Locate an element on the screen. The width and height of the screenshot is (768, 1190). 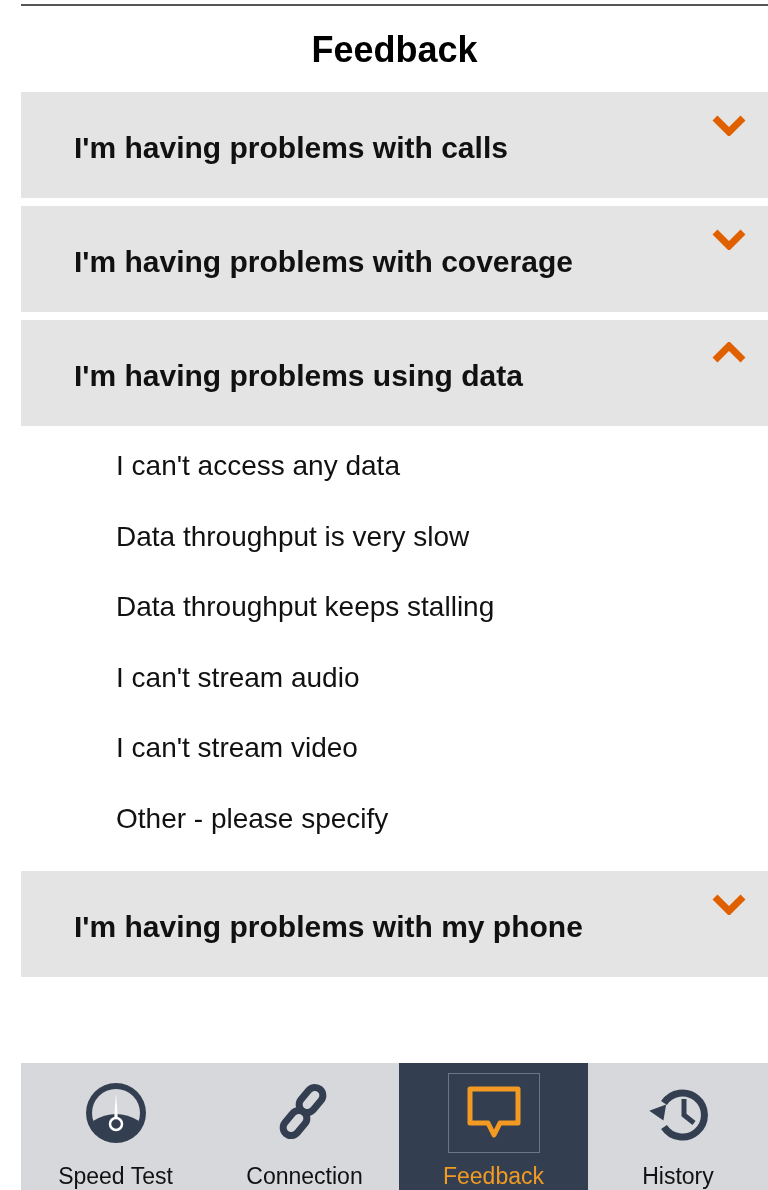
chevron-up-icon is located at coordinates (729, 353).